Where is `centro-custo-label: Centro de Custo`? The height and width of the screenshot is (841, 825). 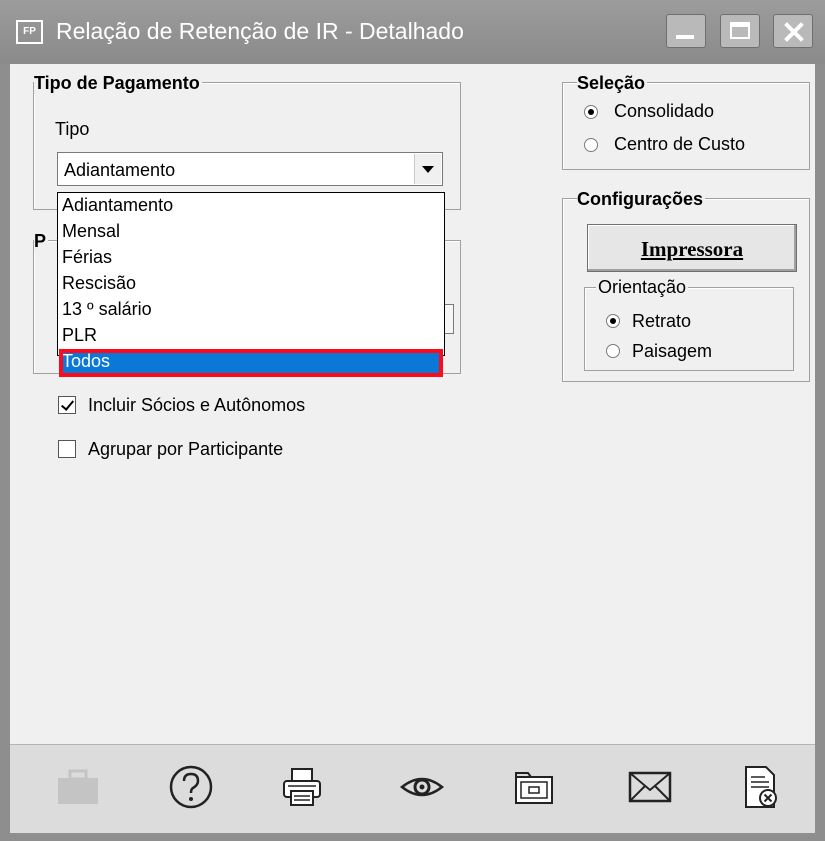 centro-custo-label: Centro de Custo is located at coordinates (679, 144).